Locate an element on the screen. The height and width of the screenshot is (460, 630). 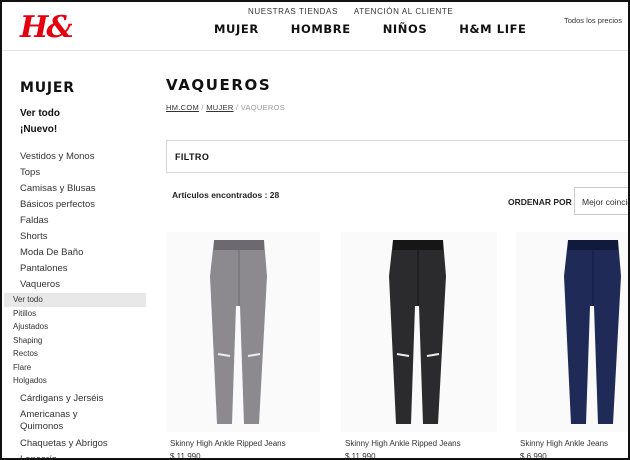
breadcrumb: HM.COM / MUJER / VAQUEROS is located at coordinates (225, 107).